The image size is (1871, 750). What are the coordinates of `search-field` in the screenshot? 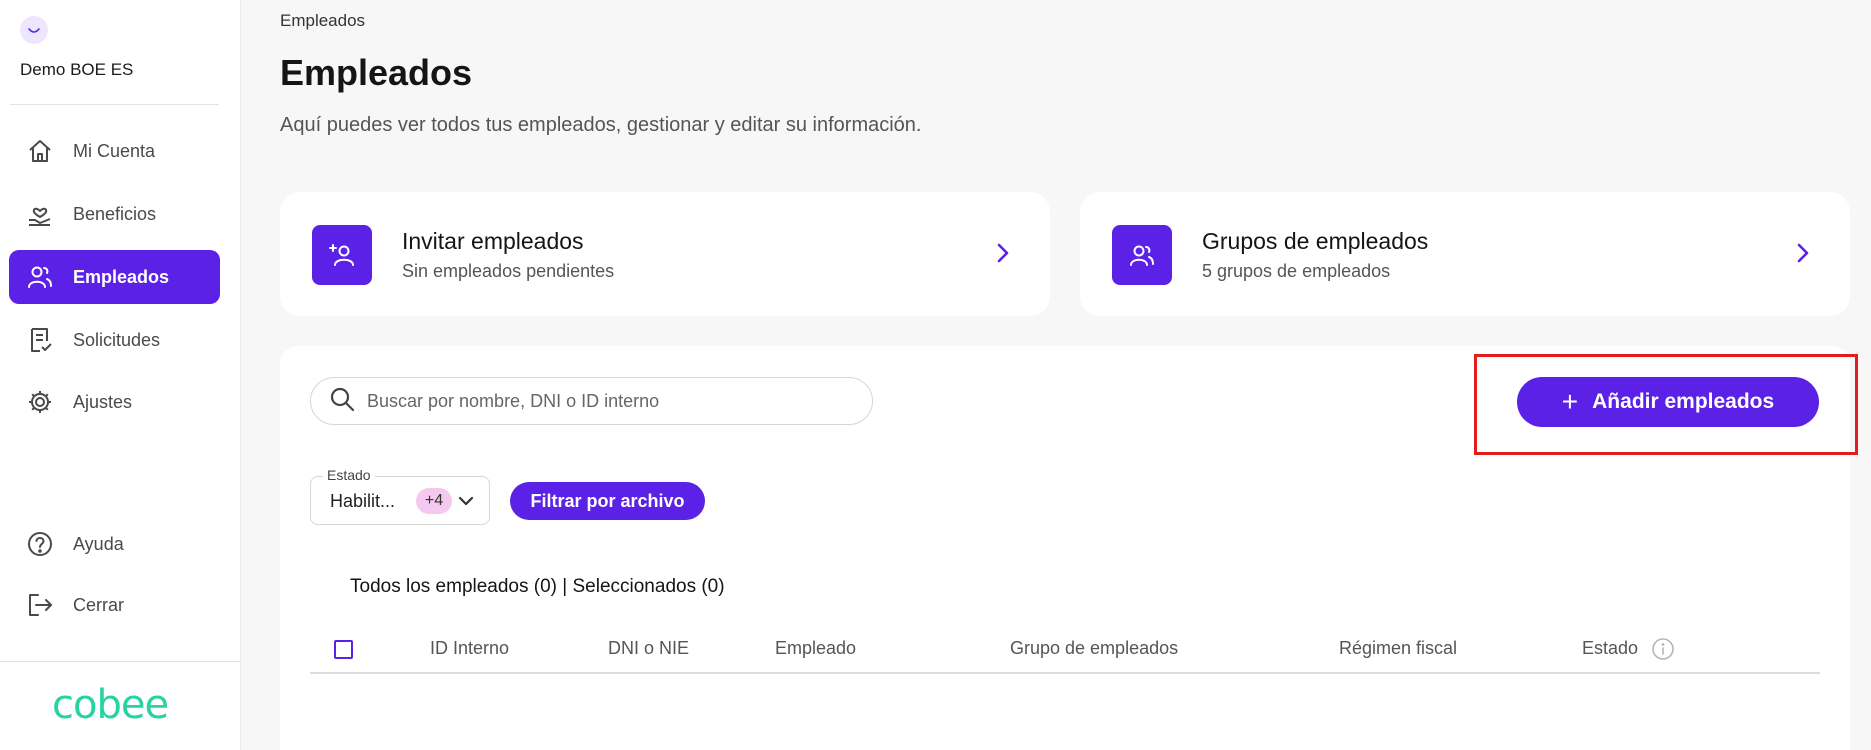 It's located at (591, 401).